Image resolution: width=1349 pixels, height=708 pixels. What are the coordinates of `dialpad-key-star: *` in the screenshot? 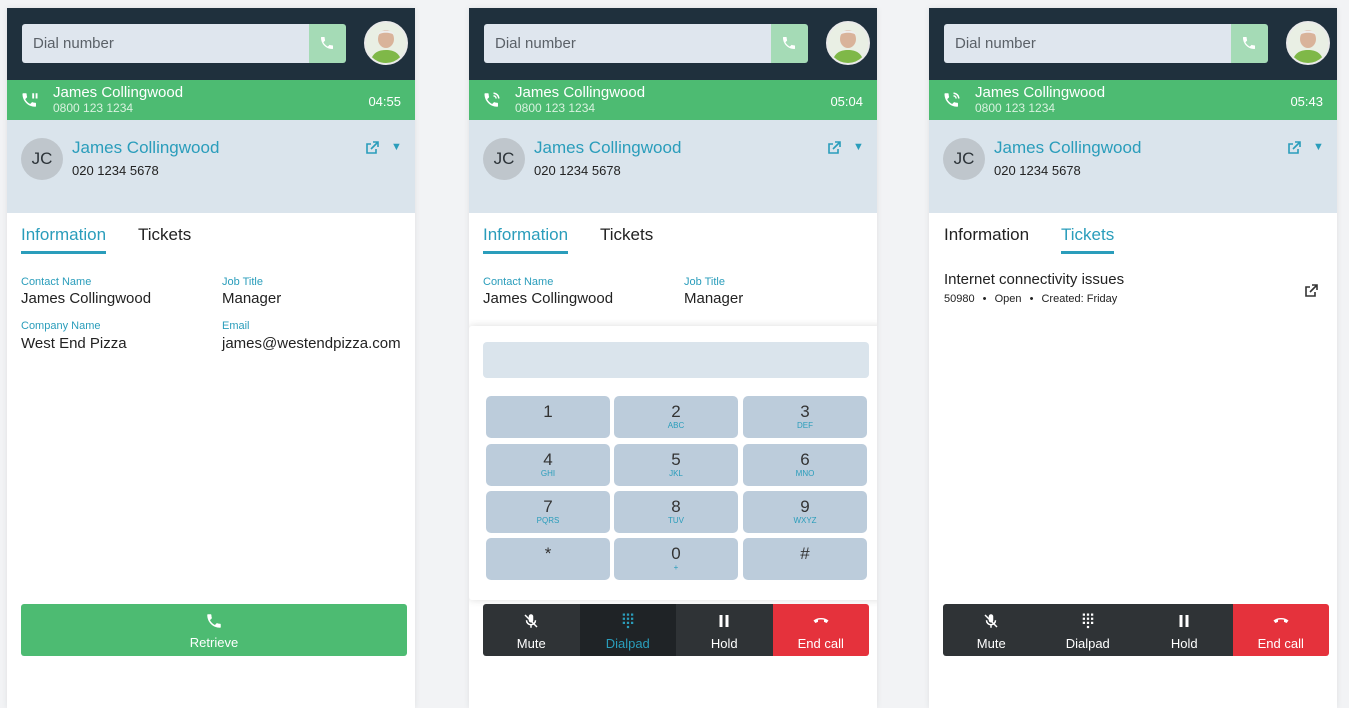 It's located at (548, 559).